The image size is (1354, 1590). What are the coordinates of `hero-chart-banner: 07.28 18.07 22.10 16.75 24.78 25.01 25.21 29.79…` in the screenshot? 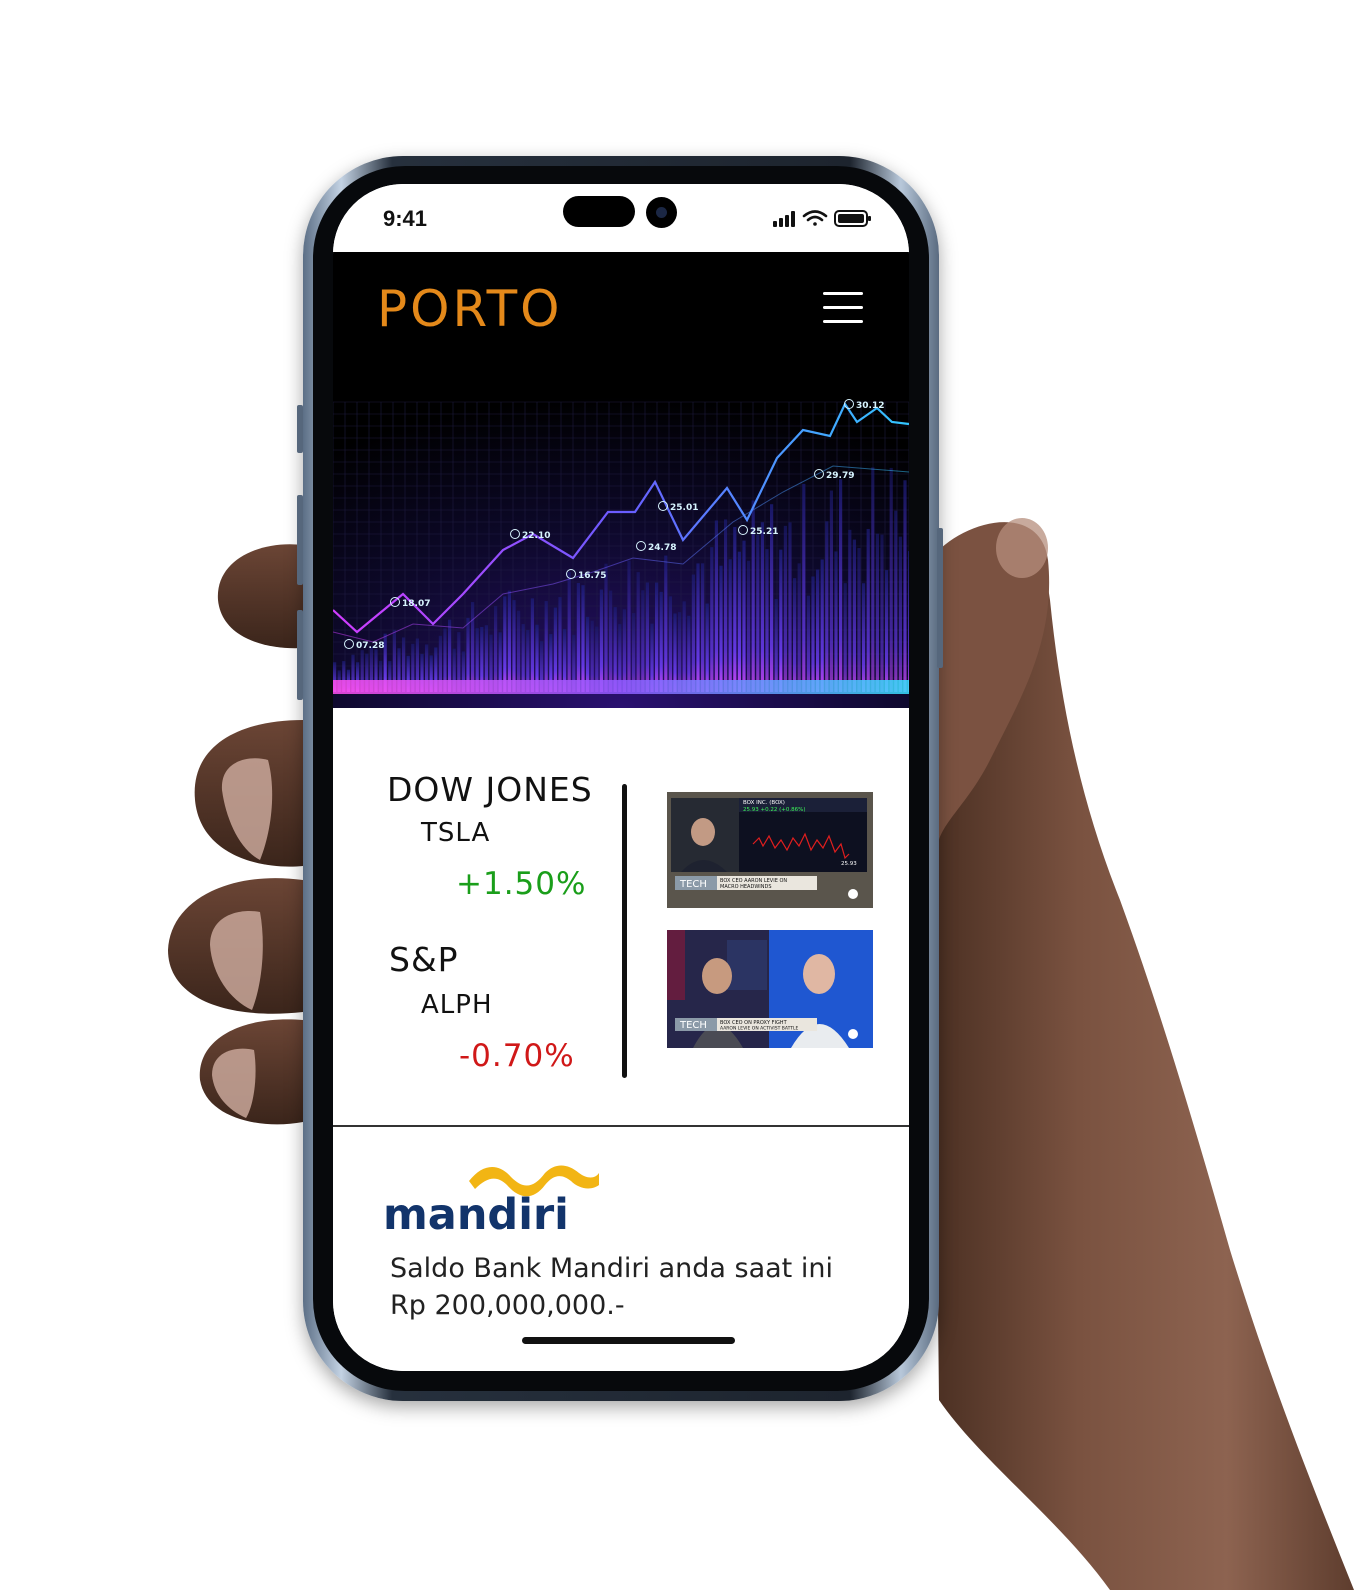 It's located at (621, 535).